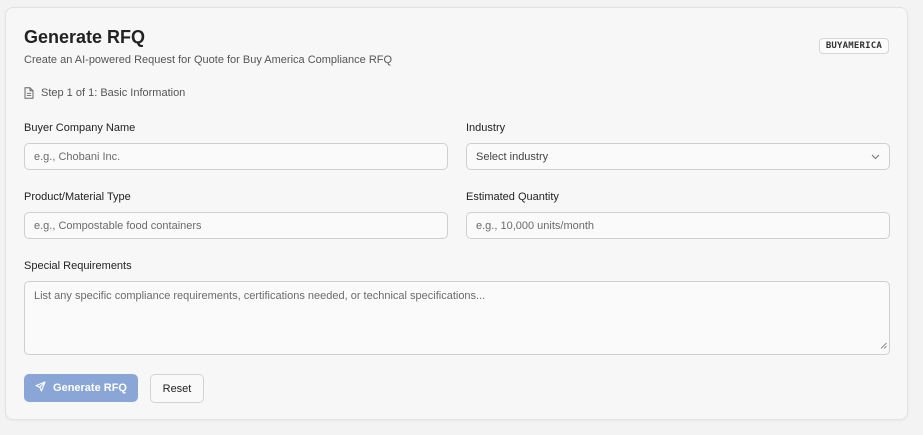 This screenshot has height=435, width=923. Describe the element at coordinates (40, 388) in the screenshot. I see `send-icon` at that location.